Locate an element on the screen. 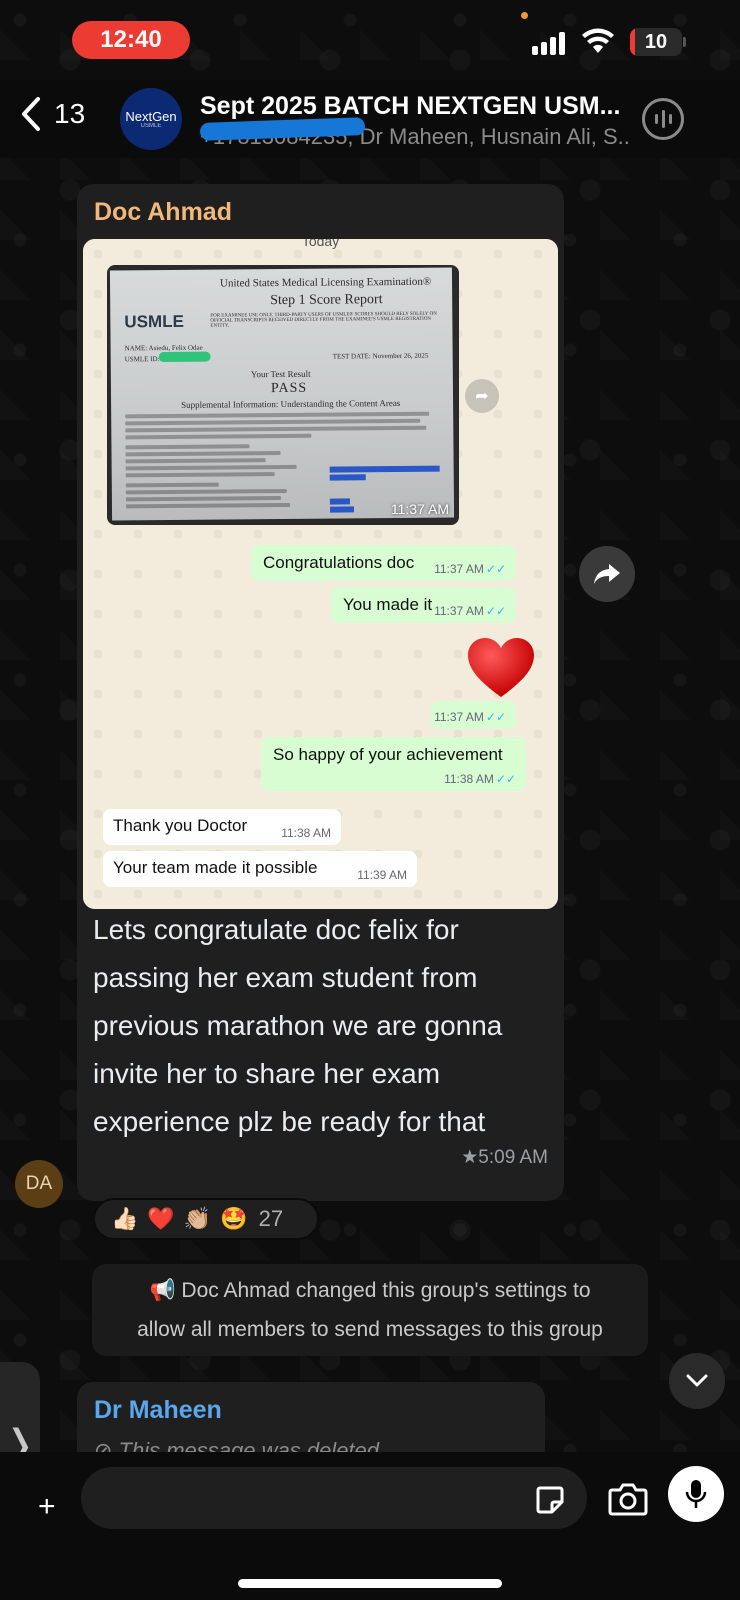 The image size is (740, 1600). group-avatar: NextGen USMLE is located at coordinates (151, 119).